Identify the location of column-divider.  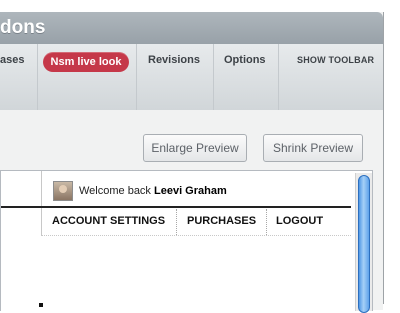
(41, 203).